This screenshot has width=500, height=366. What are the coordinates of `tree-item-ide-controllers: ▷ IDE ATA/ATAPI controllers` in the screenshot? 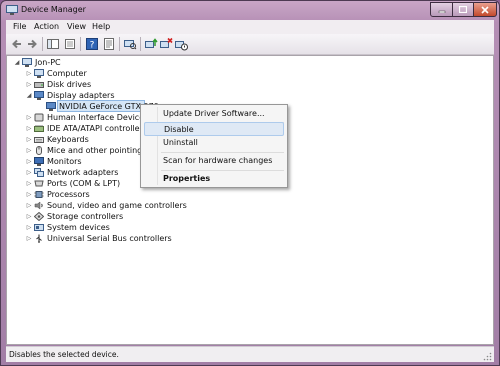 It's located at (86, 128).